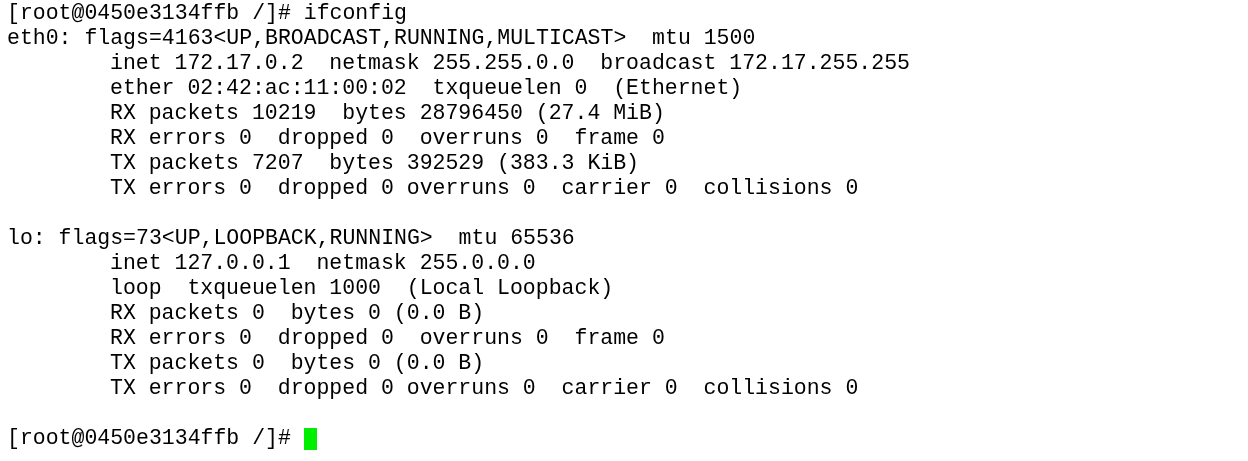 This screenshot has height=461, width=1248. What do you see at coordinates (207, 13) in the screenshot?
I see `command-line: [root@0450e3134ffb /]# ifconfig` at bounding box center [207, 13].